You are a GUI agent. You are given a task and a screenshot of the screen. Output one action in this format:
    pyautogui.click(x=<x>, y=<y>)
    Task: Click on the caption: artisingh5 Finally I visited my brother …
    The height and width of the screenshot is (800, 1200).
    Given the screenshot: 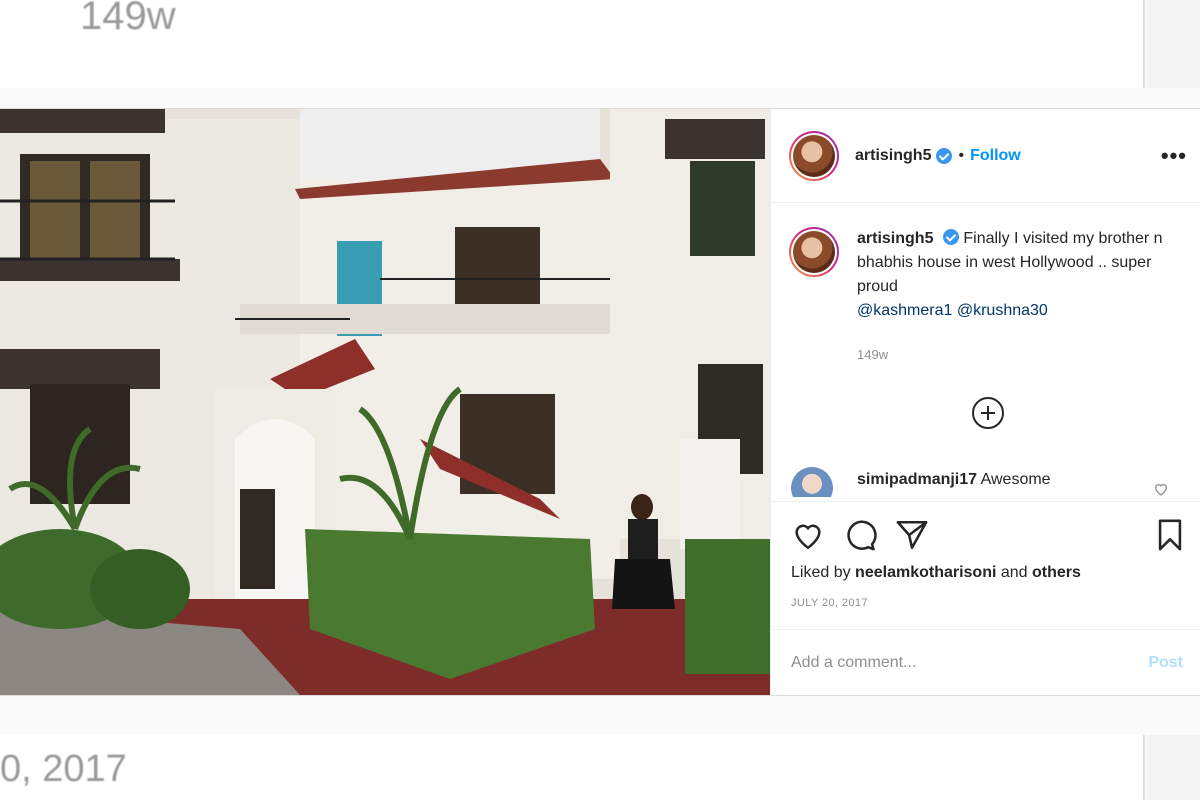 What is the action you would take?
    pyautogui.click(x=989, y=275)
    